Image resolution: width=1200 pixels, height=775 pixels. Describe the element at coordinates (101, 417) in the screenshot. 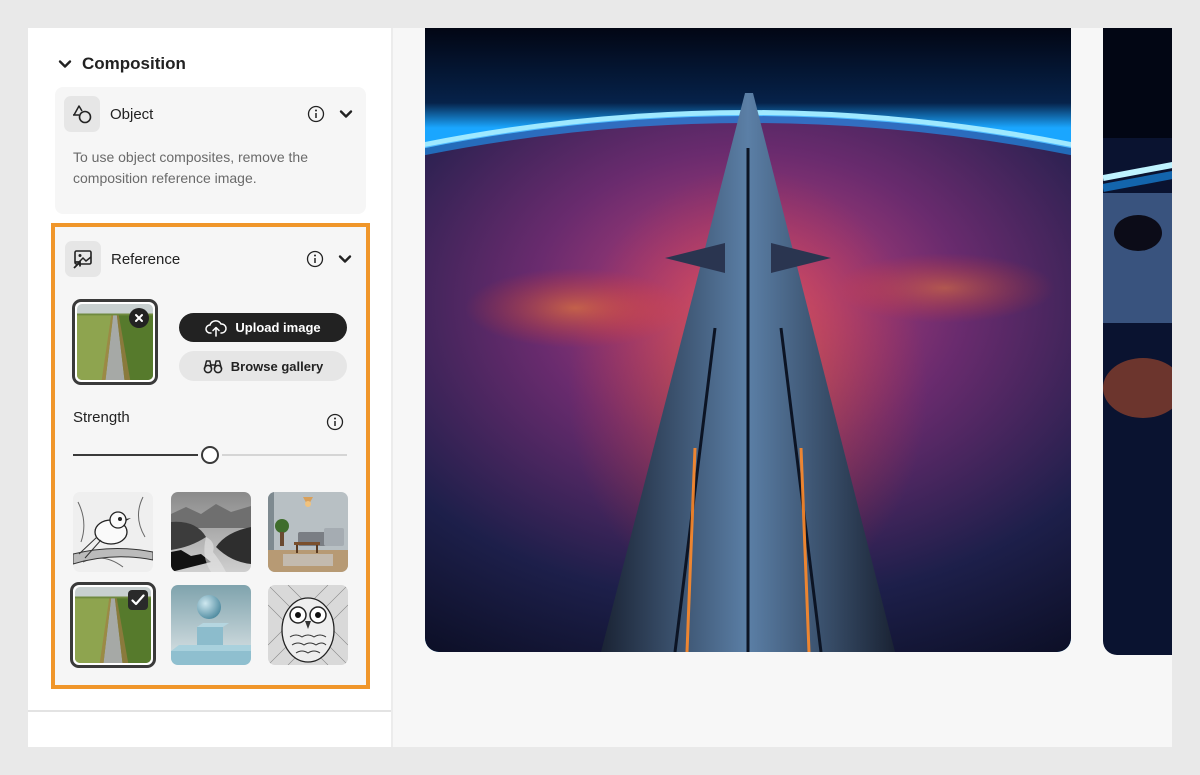

I see `strength-label: Strength` at that location.